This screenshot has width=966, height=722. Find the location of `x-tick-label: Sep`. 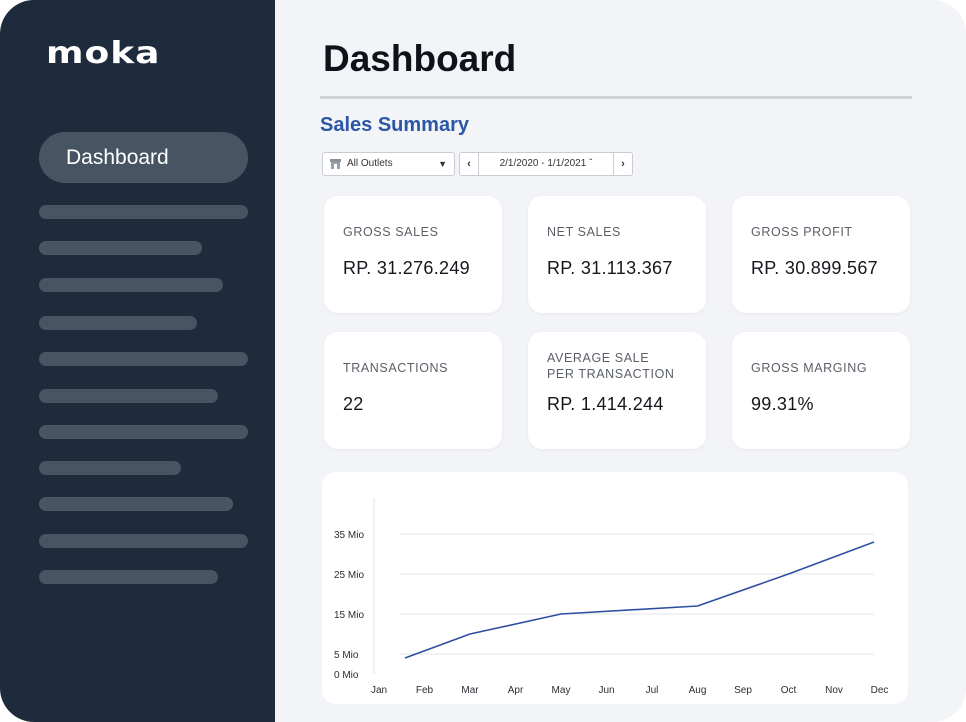

x-tick-label: Sep is located at coordinates (743, 690).